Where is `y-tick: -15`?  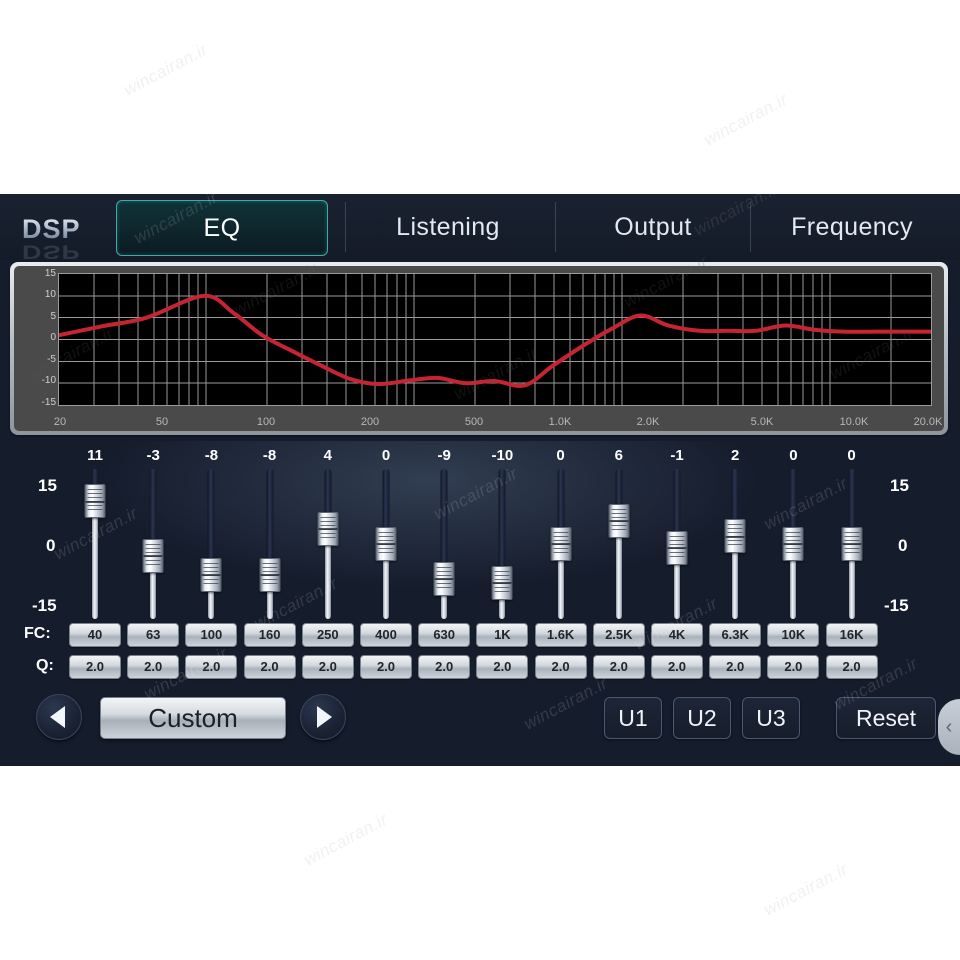 y-tick: -15 is located at coordinates (48, 402).